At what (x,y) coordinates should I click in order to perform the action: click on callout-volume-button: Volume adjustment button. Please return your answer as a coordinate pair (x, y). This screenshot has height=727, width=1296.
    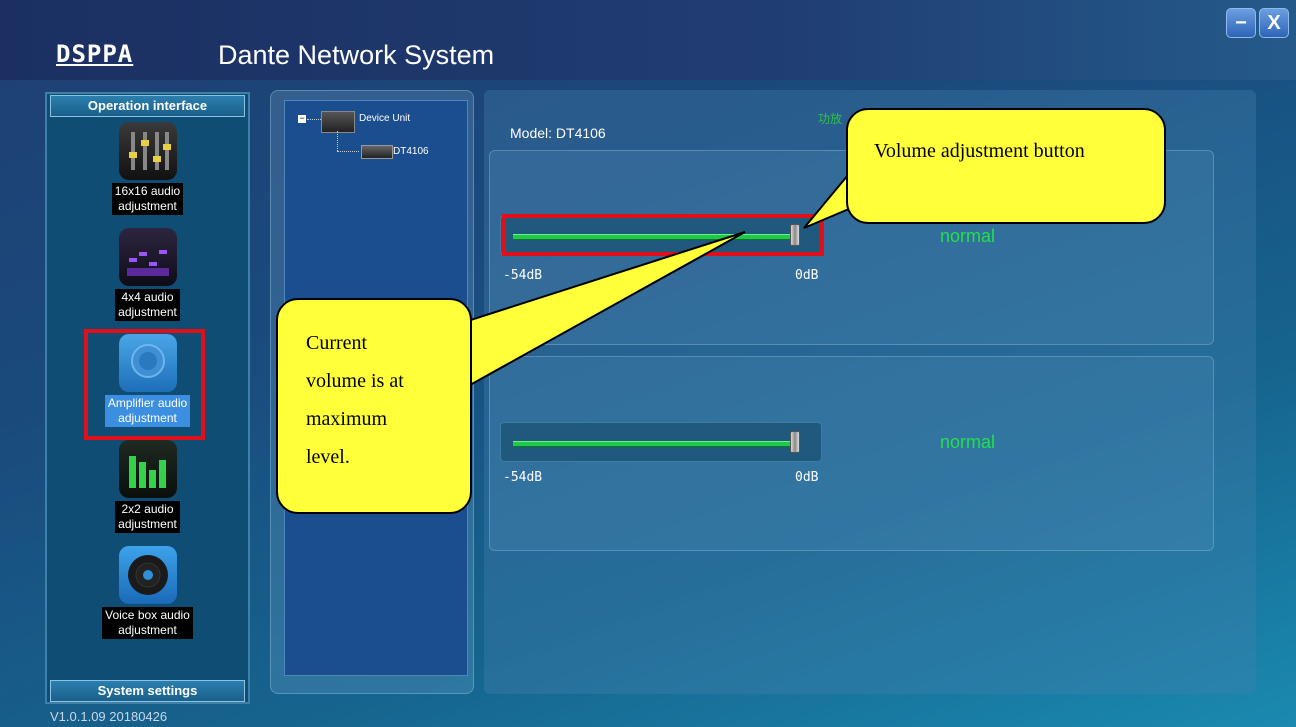
    Looking at the image, I should click on (1006, 166).